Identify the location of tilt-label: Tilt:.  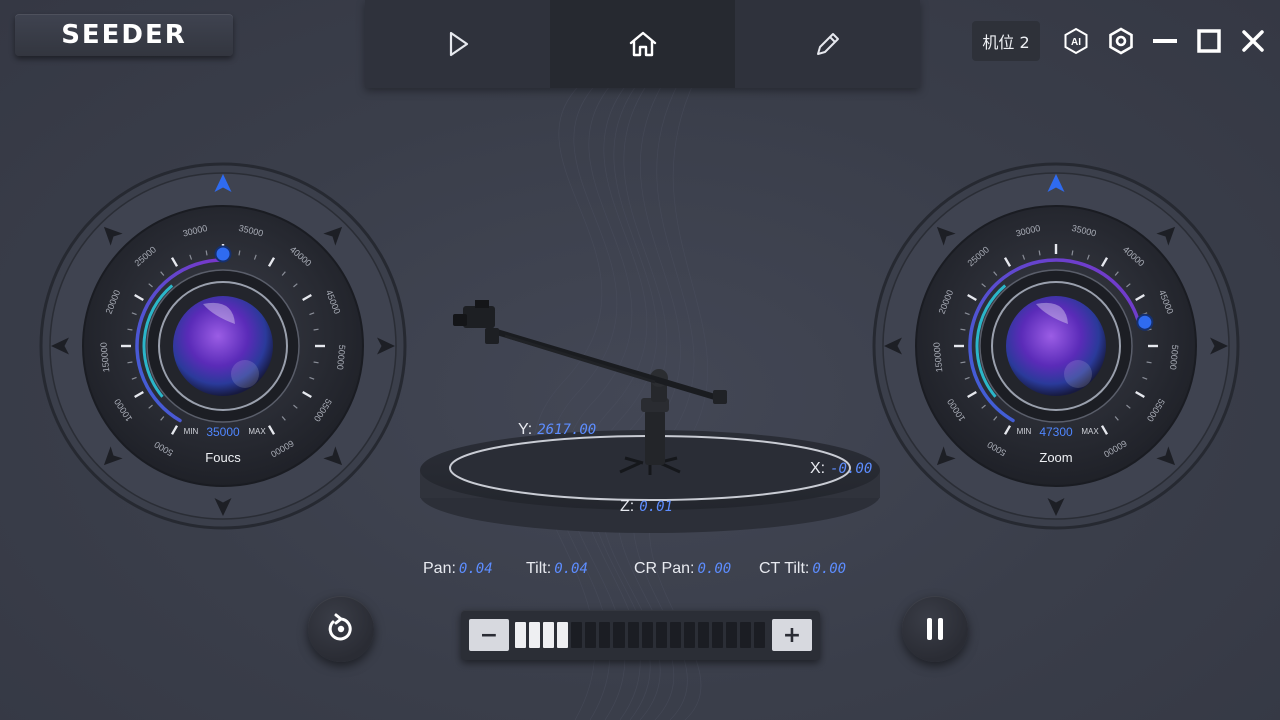
(539, 568).